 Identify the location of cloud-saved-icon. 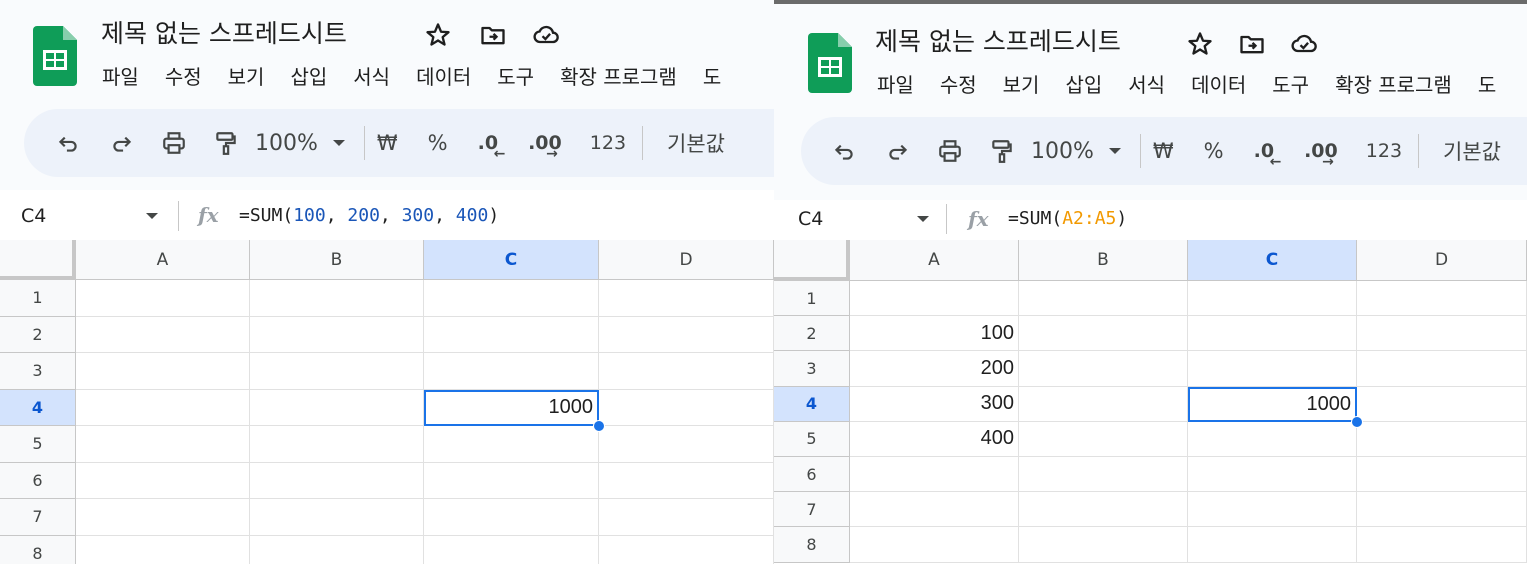
(546, 35).